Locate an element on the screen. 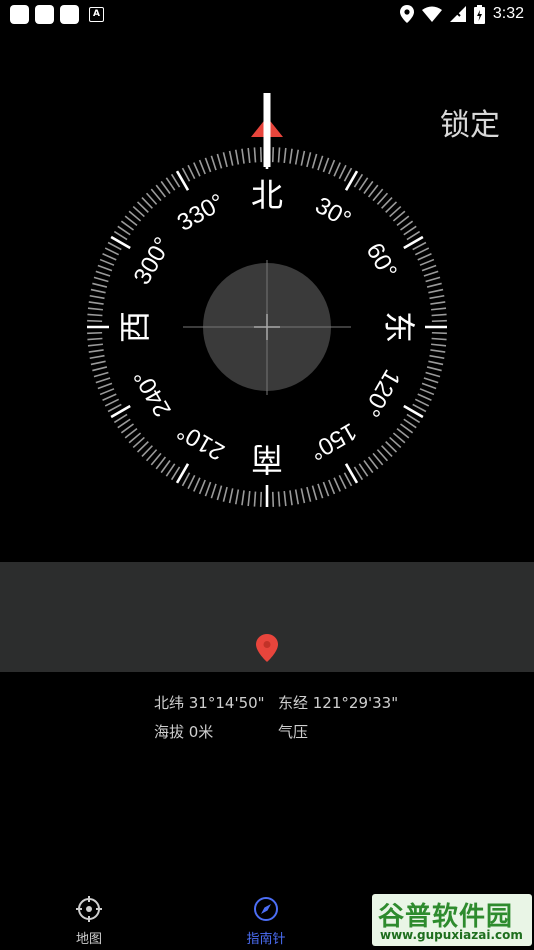  degree-label-300: 300° is located at coordinates (153, 261).